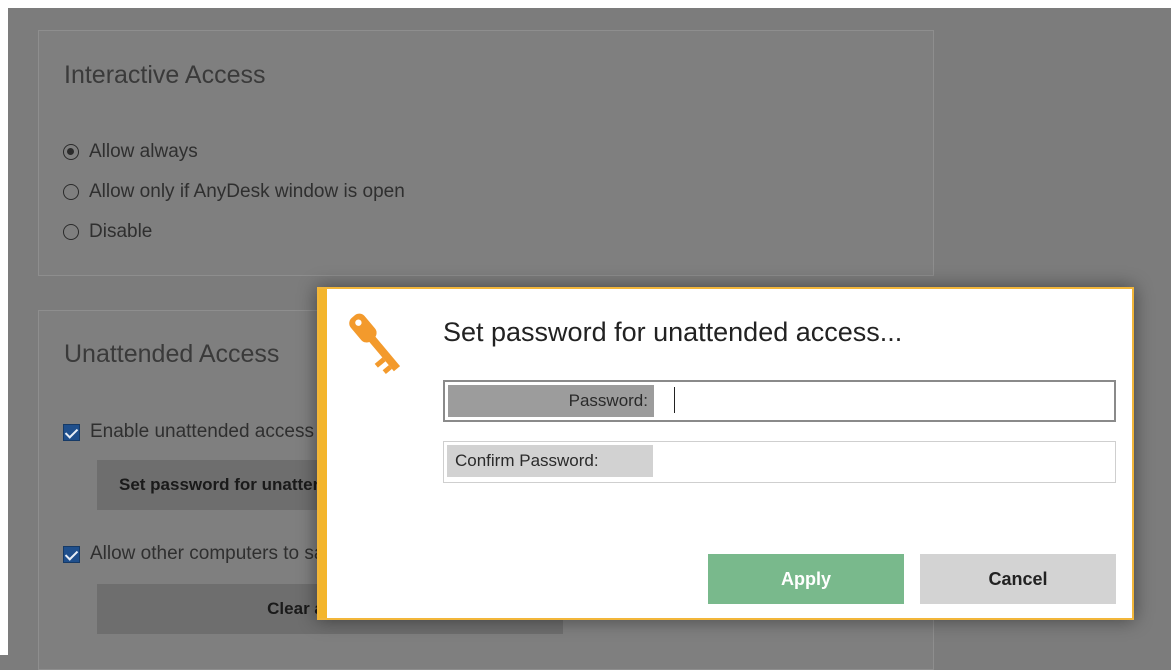 The height and width of the screenshot is (670, 1171). What do you see at coordinates (550, 461) in the screenshot?
I see `confirm-password-label: Confirm Password:` at bounding box center [550, 461].